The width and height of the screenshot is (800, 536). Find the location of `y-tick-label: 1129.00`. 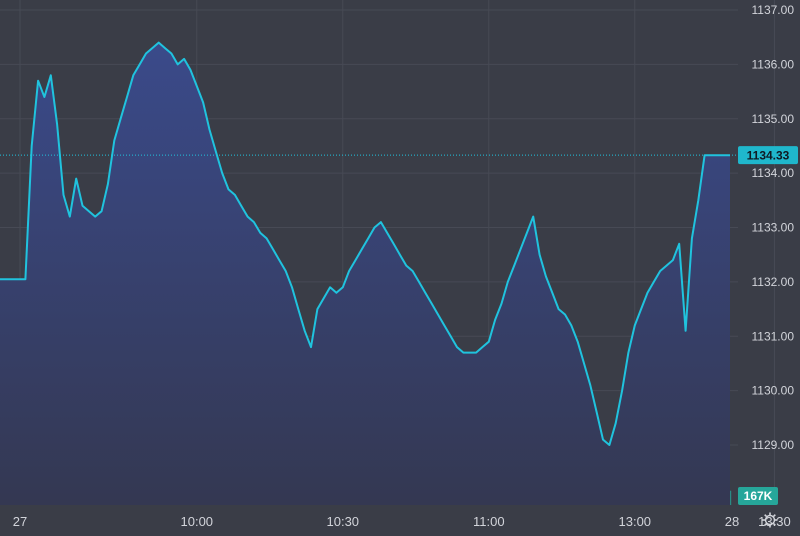

y-tick-label: 1129.00 is located at coordinates (773, 445).